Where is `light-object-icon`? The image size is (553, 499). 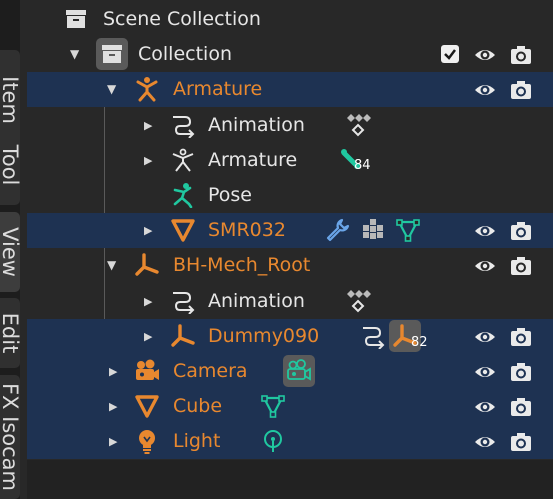
light-object-icon is located at coordinates (147, 441).